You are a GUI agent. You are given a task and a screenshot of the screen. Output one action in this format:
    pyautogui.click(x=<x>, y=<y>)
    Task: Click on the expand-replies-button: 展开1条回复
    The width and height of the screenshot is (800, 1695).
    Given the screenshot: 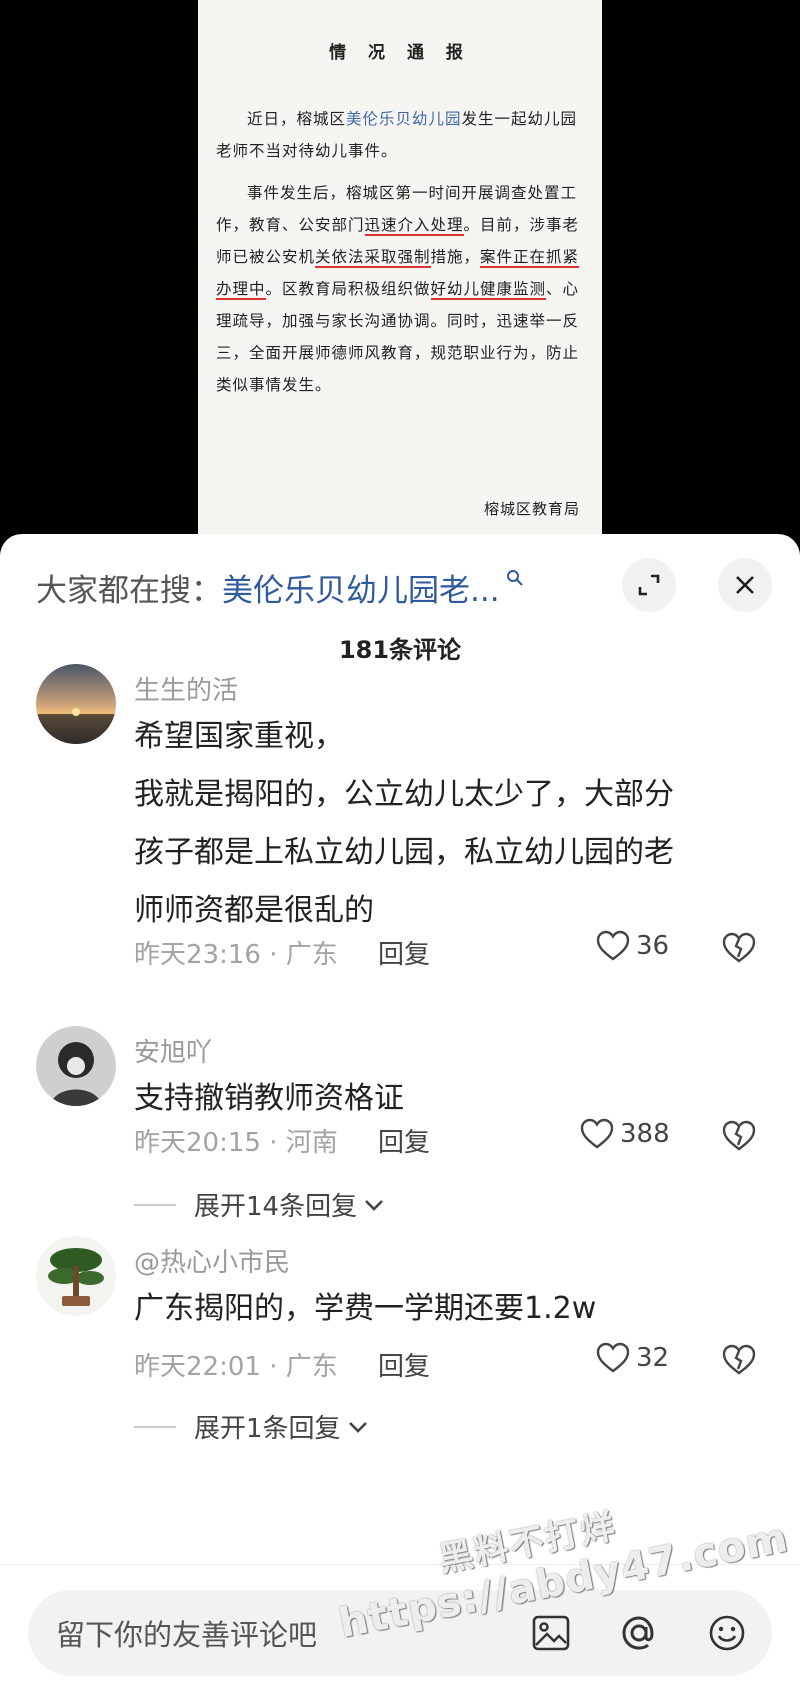 What is the action you would take?
    pyautogui.click(x=251, y=1426)
    